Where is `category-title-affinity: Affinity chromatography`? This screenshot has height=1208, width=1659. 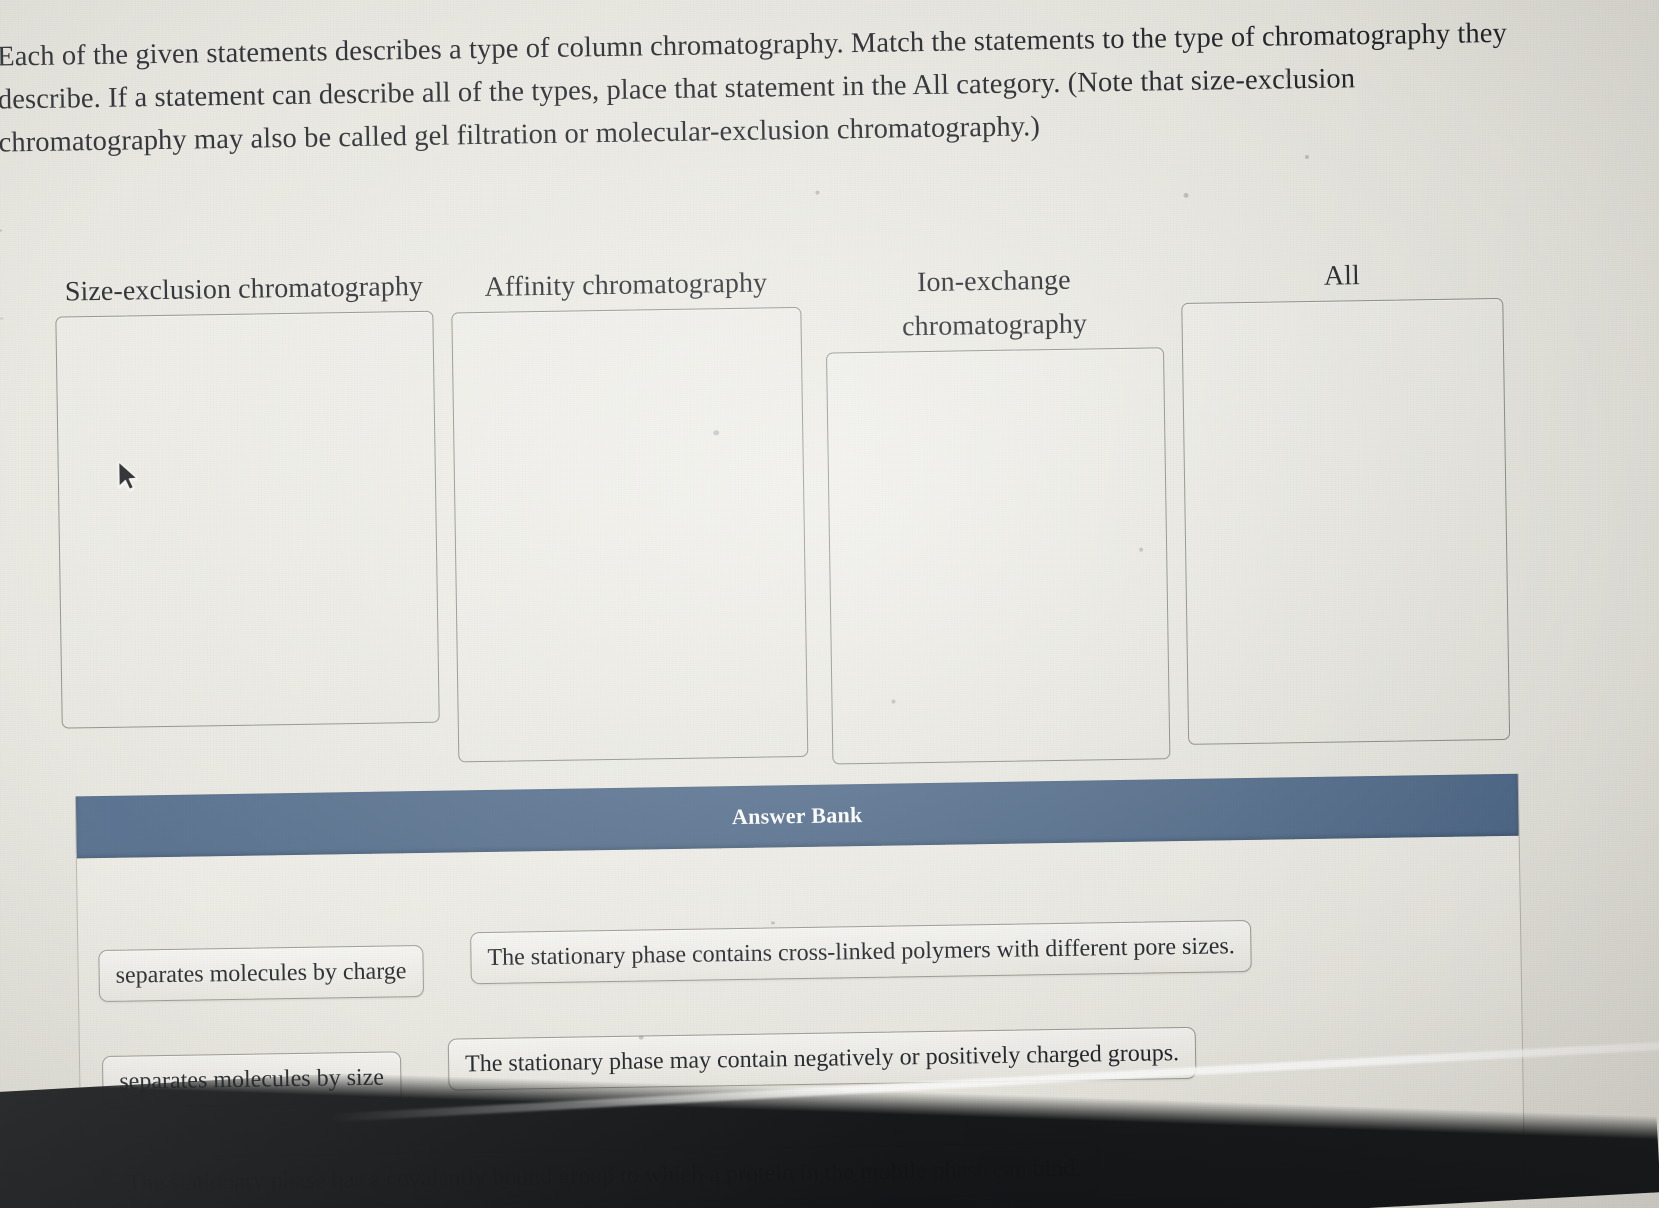
category-title-affinity: Affinity chromatography is located at coordinates (626, 285).